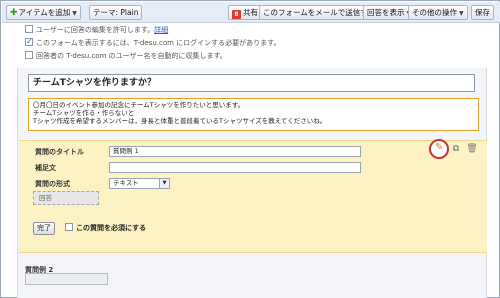 This screenshot has height=298, width=500. What do you see at coordinates (235, 151) in the screenshot?
I see `question-title-input: 質問例 1` at bounding box center [235, 151].